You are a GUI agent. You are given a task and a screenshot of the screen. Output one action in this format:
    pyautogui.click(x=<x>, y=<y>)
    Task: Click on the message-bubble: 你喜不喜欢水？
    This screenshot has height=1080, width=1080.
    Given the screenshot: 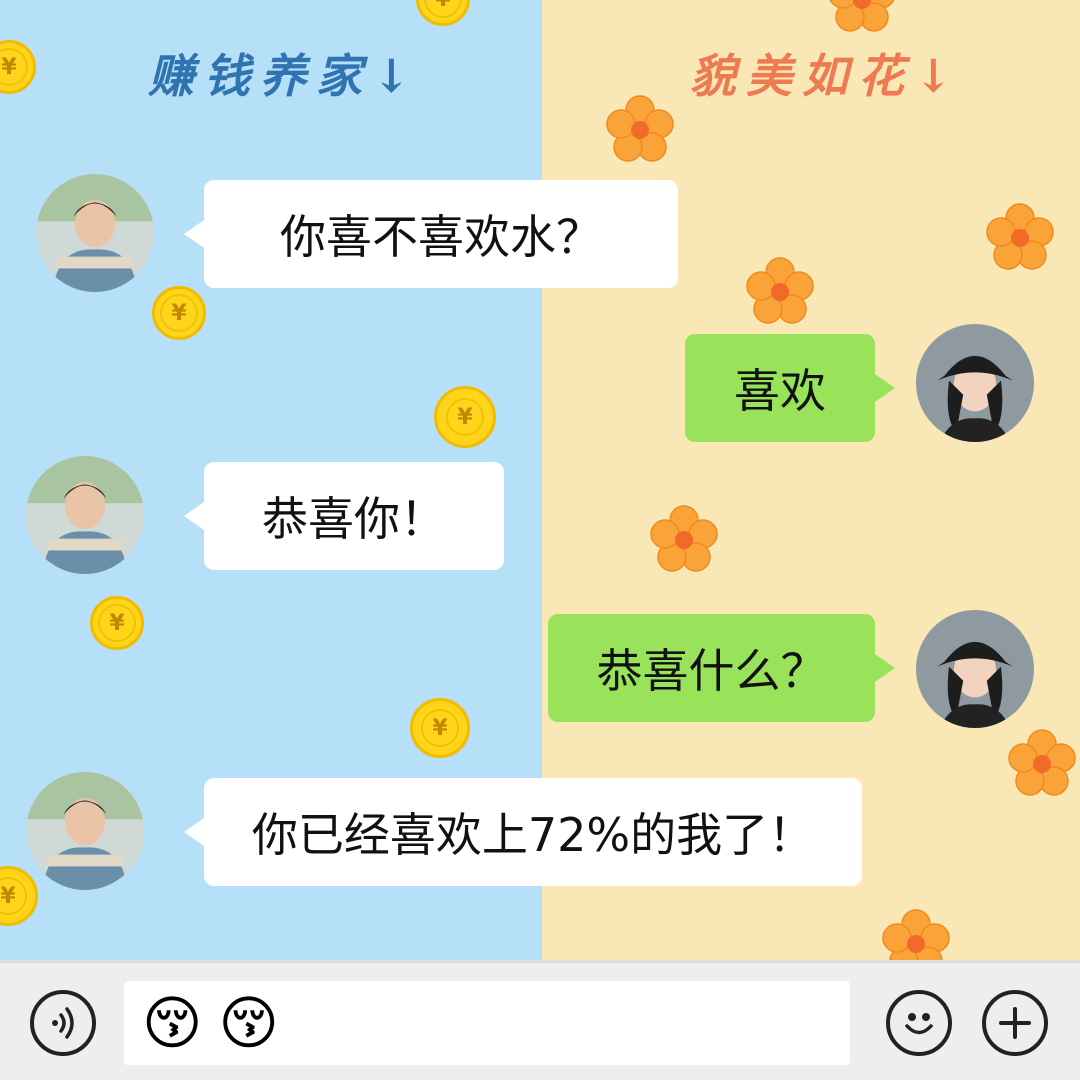 What is the action you would take?
    pyautogui.click(x=431, y=234)
    